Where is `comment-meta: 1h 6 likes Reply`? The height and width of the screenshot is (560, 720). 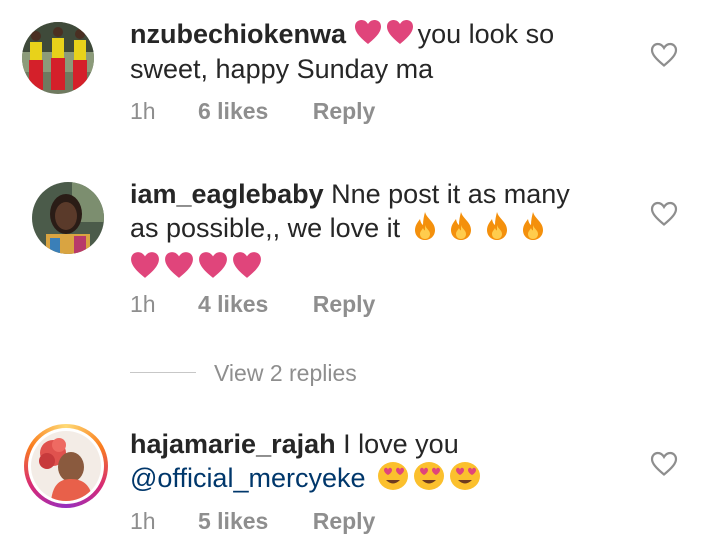
comment-meta: 1h 6 likes Reply is located at coordinates (252, 111).